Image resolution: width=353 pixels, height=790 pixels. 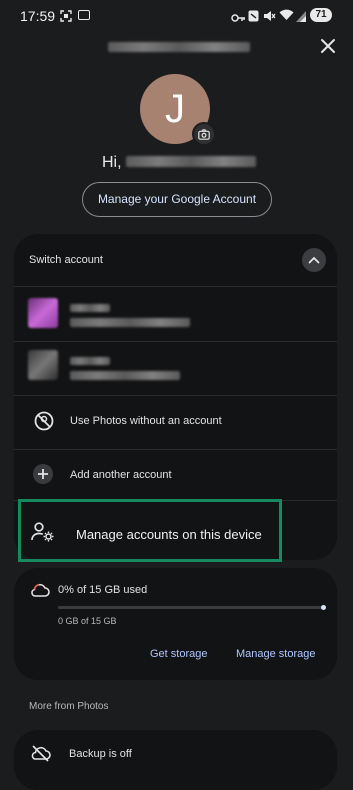 I want to click on user-name, so click(x=191, y=161).